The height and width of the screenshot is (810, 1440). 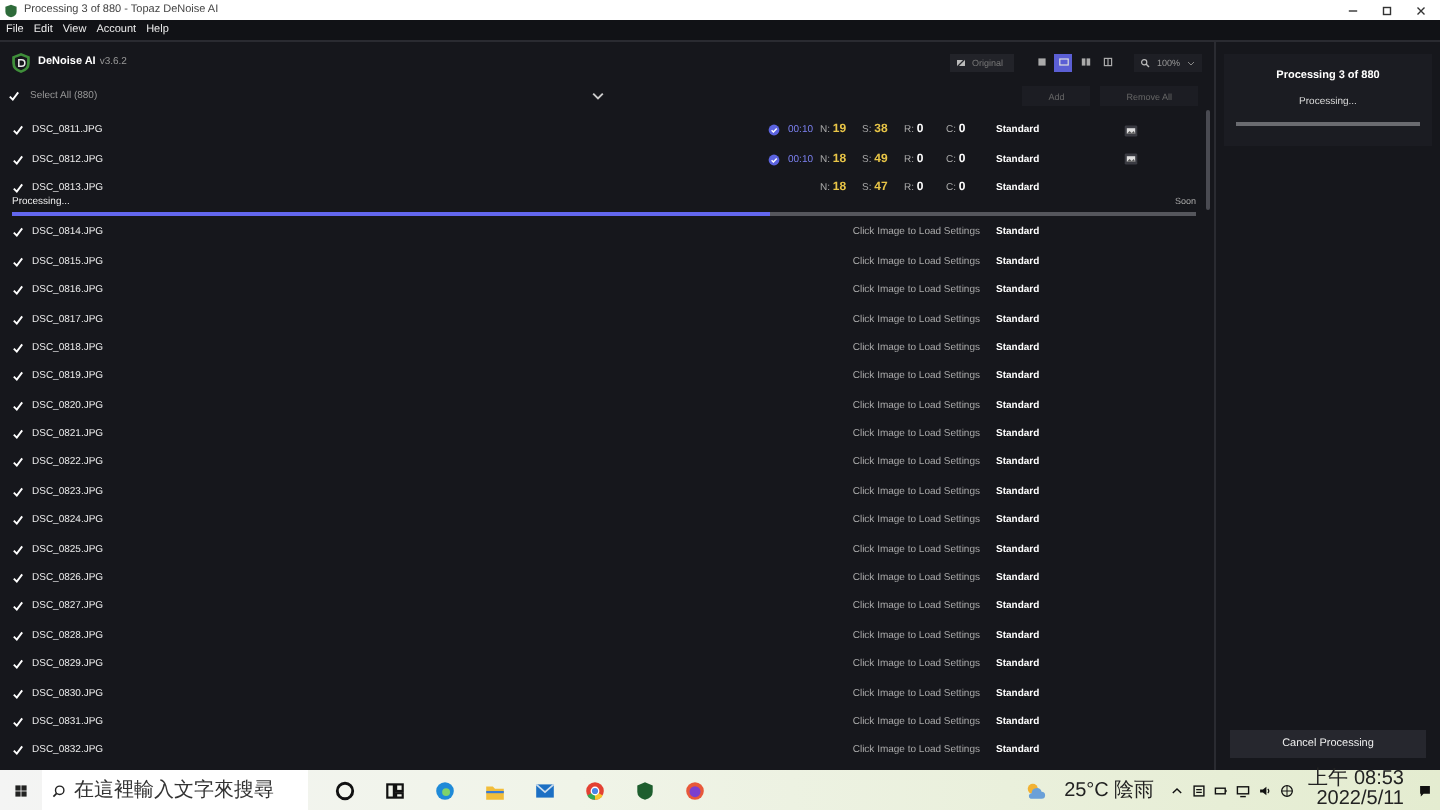 What do you see at coordinates (1265, 790) in the screenshot?
I see `speaker-icon` at bounding box center [1265, 790].